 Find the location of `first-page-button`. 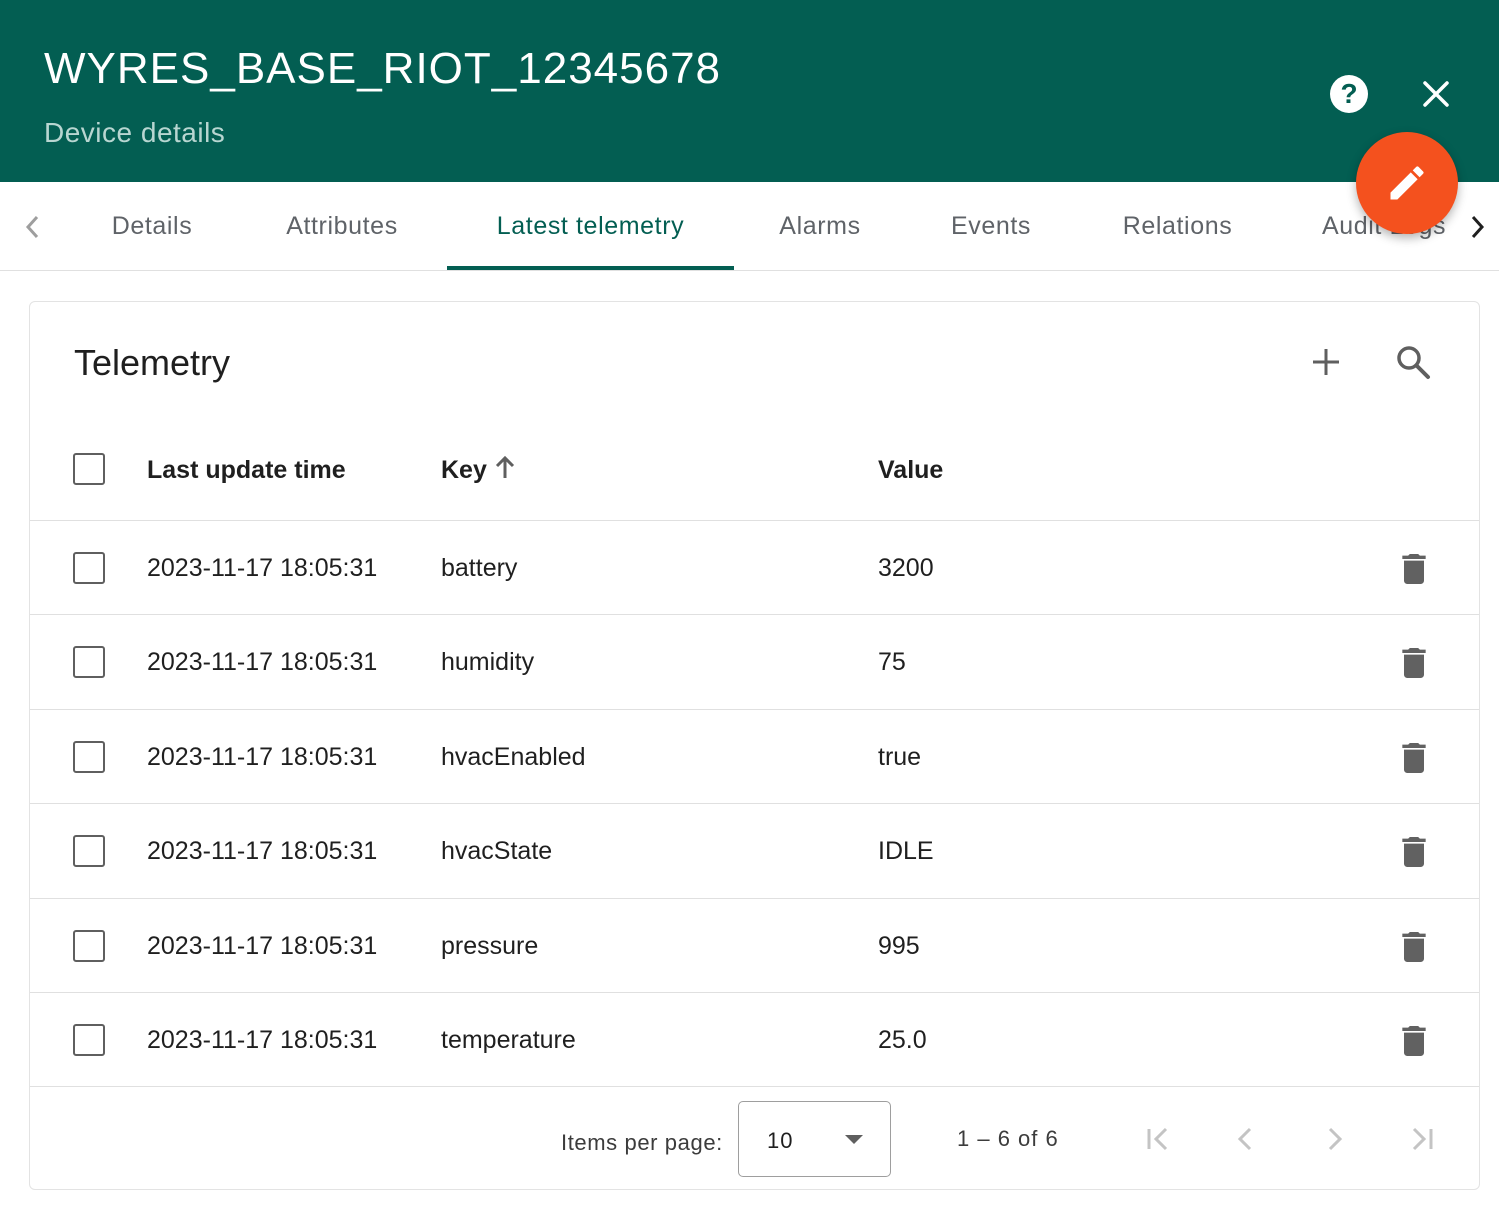

first-page-button is located at coordinates (1158, 1139).